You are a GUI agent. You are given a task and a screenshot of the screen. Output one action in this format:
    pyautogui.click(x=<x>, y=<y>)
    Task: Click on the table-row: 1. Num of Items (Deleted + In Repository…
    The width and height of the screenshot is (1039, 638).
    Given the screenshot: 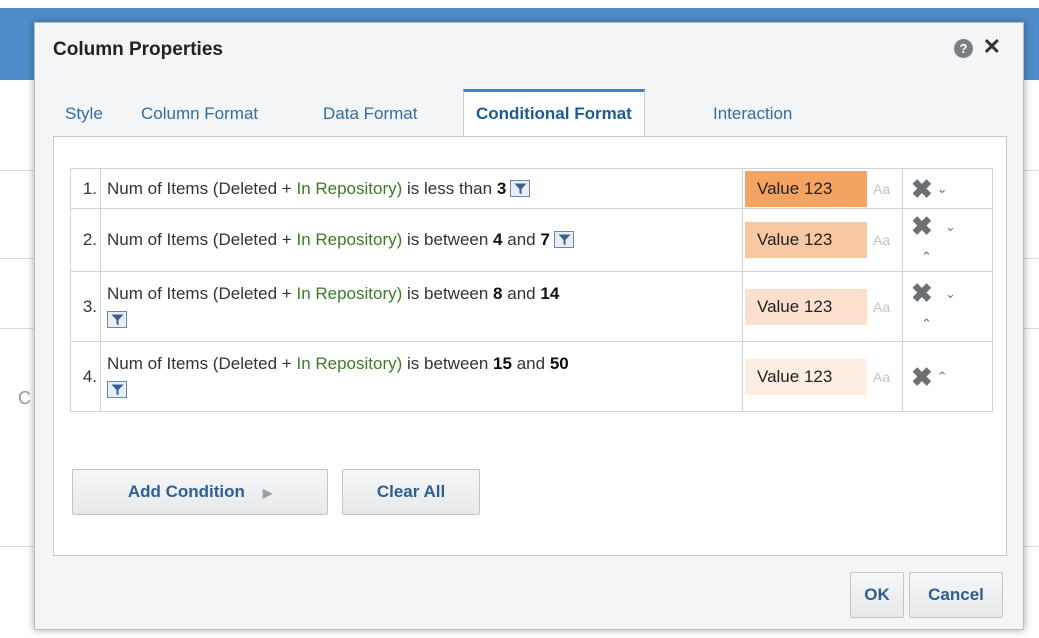 What is the action you would take?
    pyautogui.click(x=531, y=188)
    